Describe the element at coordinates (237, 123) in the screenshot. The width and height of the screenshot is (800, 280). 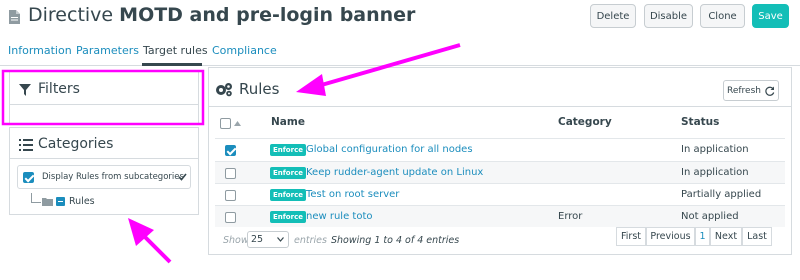
I see `sort-up-icon` at that location.